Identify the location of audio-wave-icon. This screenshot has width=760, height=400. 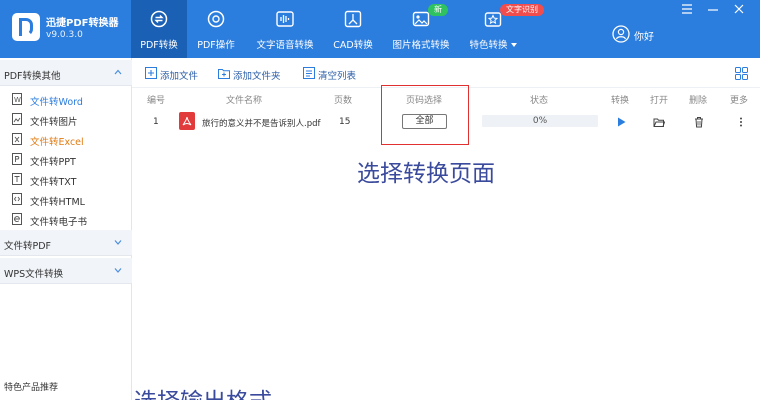
(285, 19).